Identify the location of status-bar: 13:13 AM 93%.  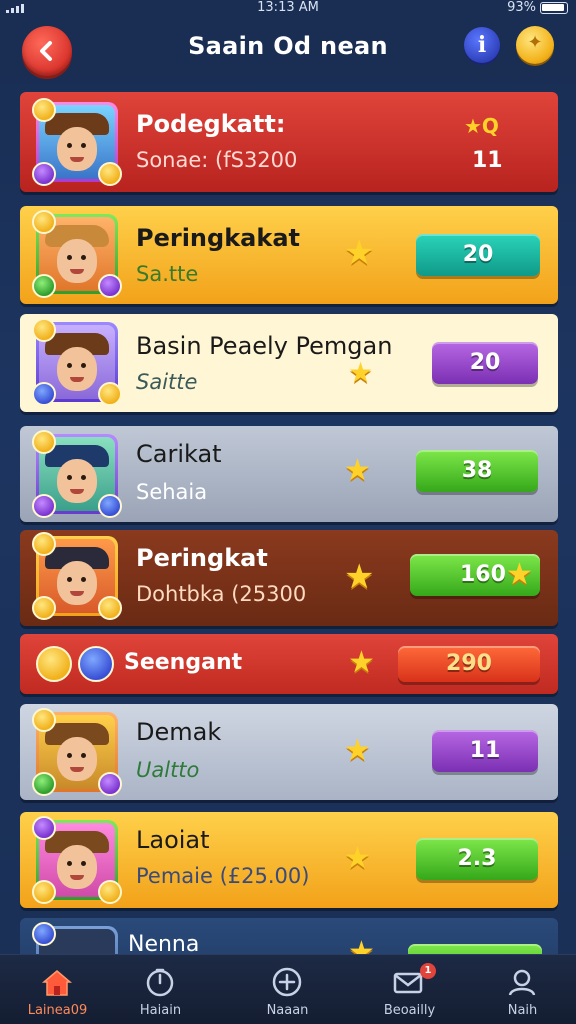
(288, 9).